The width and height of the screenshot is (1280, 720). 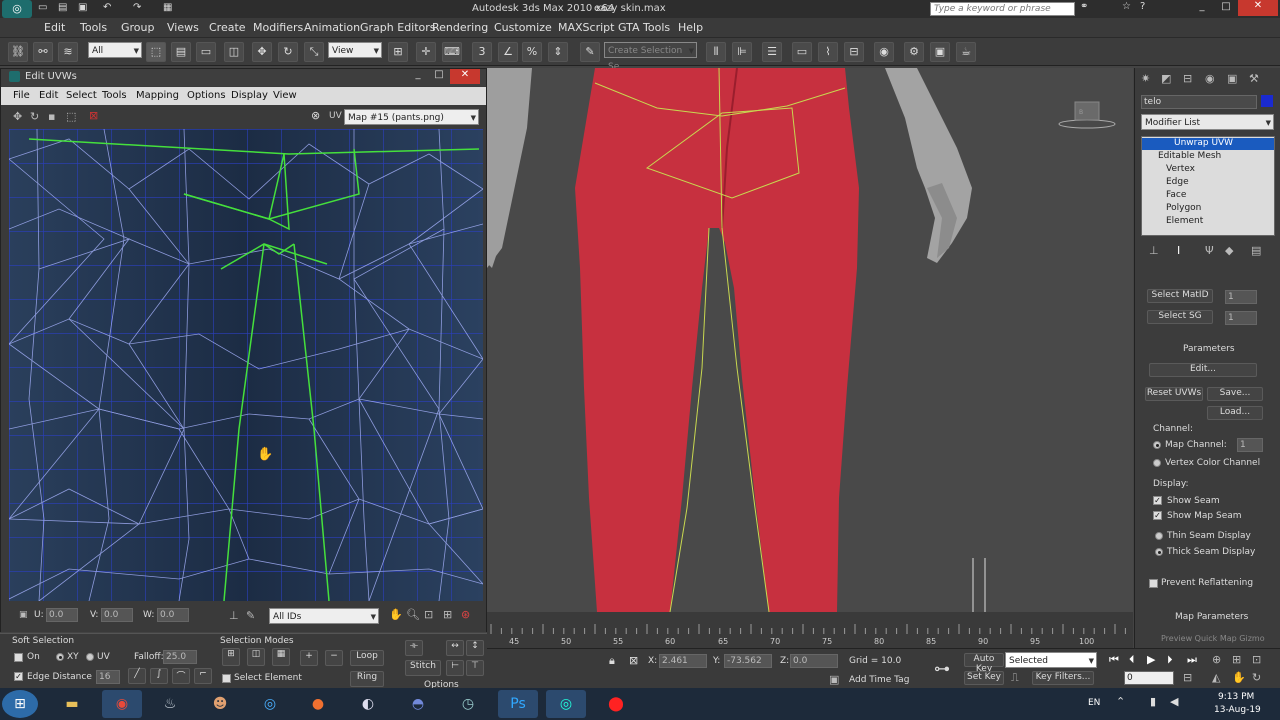 I want to click on zoom-extents-icon: ⊞, so click(x=447, y=614).